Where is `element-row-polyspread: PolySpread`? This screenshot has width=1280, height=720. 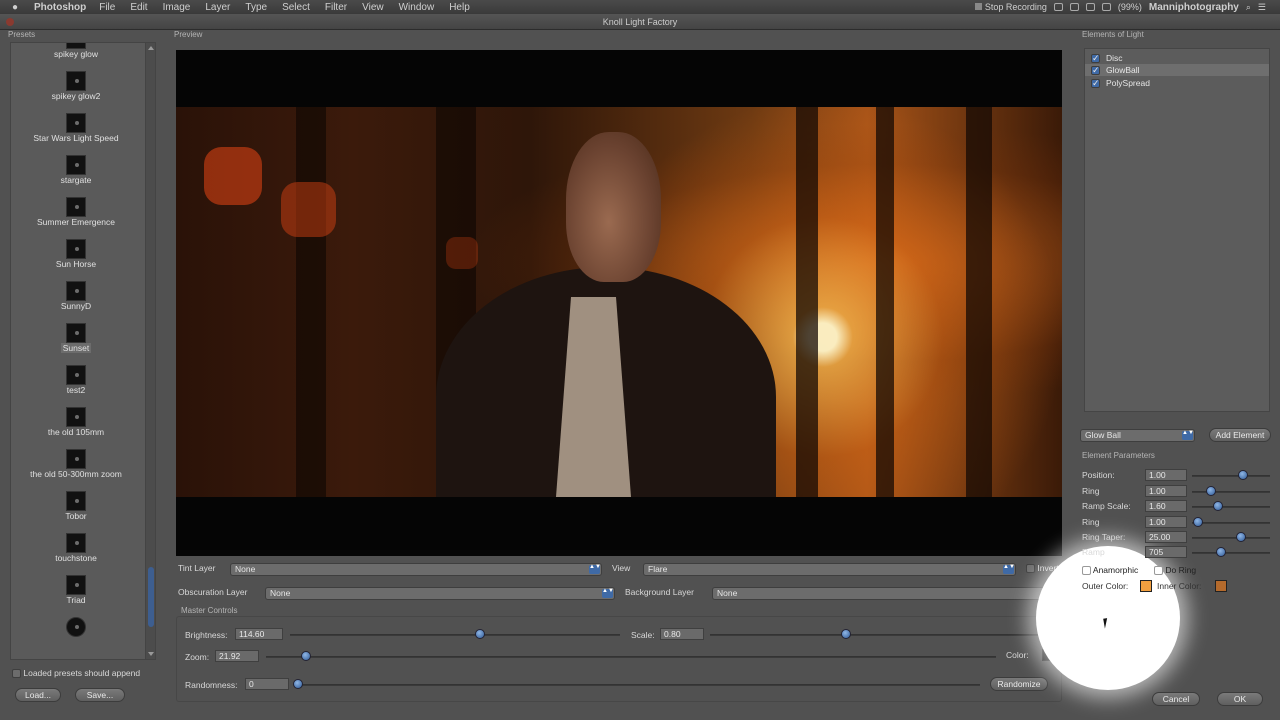
element-row-polyspread: PolySpread is located at coordinates (1177, 83).